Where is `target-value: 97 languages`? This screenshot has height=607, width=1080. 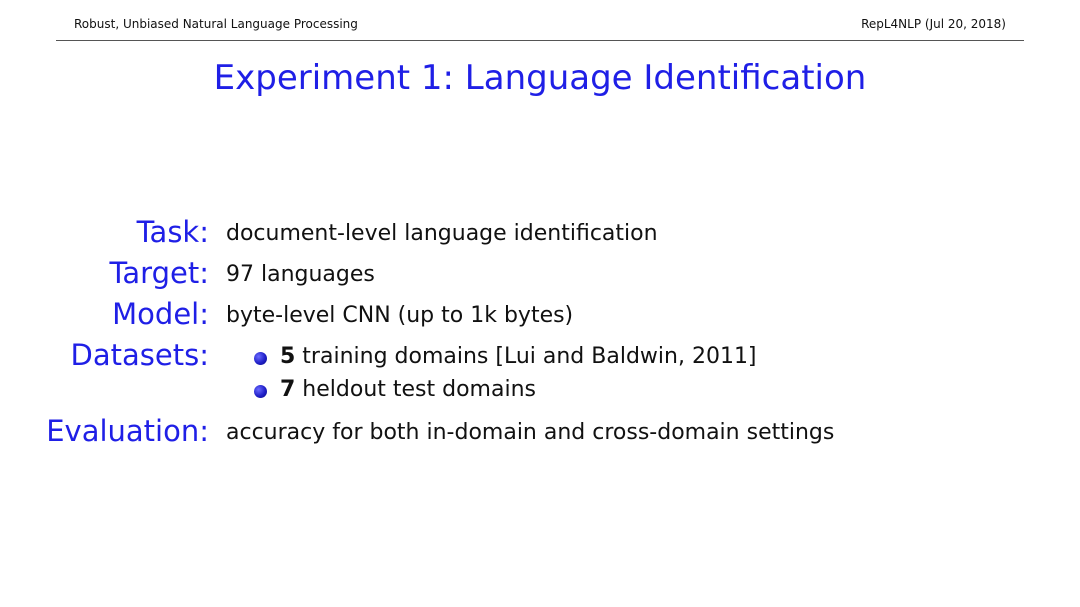
target-value: 97 languages is located at coordinates (300, 274).